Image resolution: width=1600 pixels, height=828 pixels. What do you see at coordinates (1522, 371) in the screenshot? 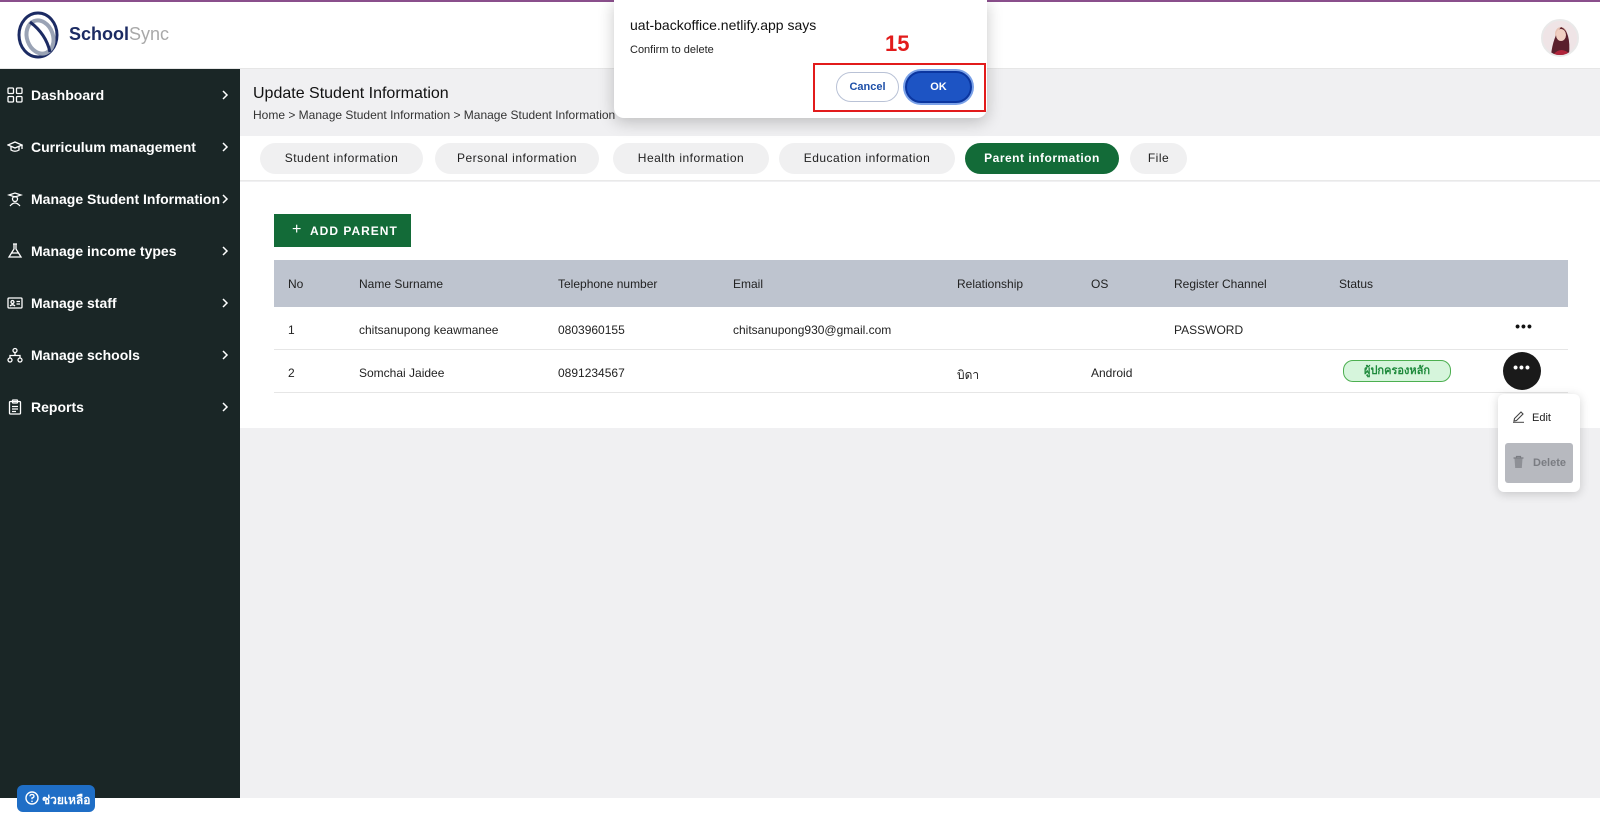
I see `row-actions-button-active: •••` at bounding box center [1522, 371].